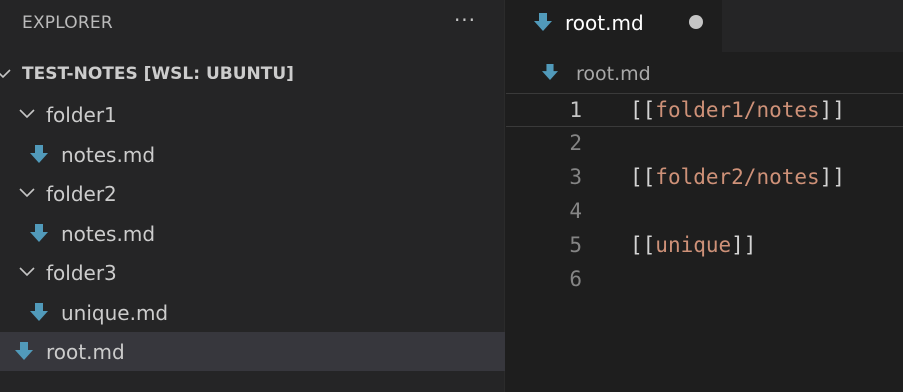 This screenshot has width=903, height=392. Describe the element at coordinates (81, 194) in the screenshot. I see `tree-item-label: folder2` at that location.